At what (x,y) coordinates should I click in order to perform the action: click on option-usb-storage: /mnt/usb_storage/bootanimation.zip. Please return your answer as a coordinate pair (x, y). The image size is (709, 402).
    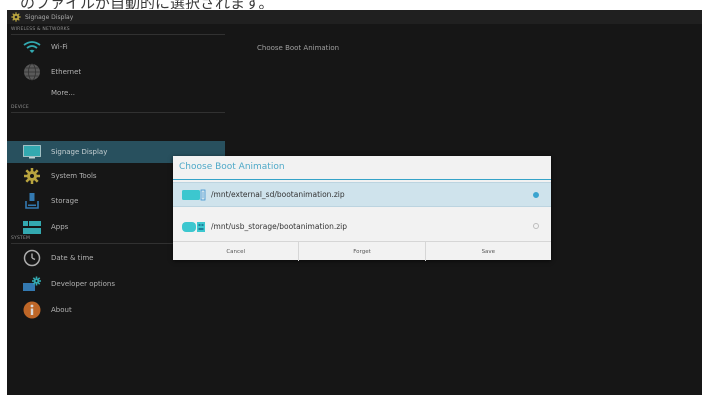
    Looking at the image, I should click on (362, 226).